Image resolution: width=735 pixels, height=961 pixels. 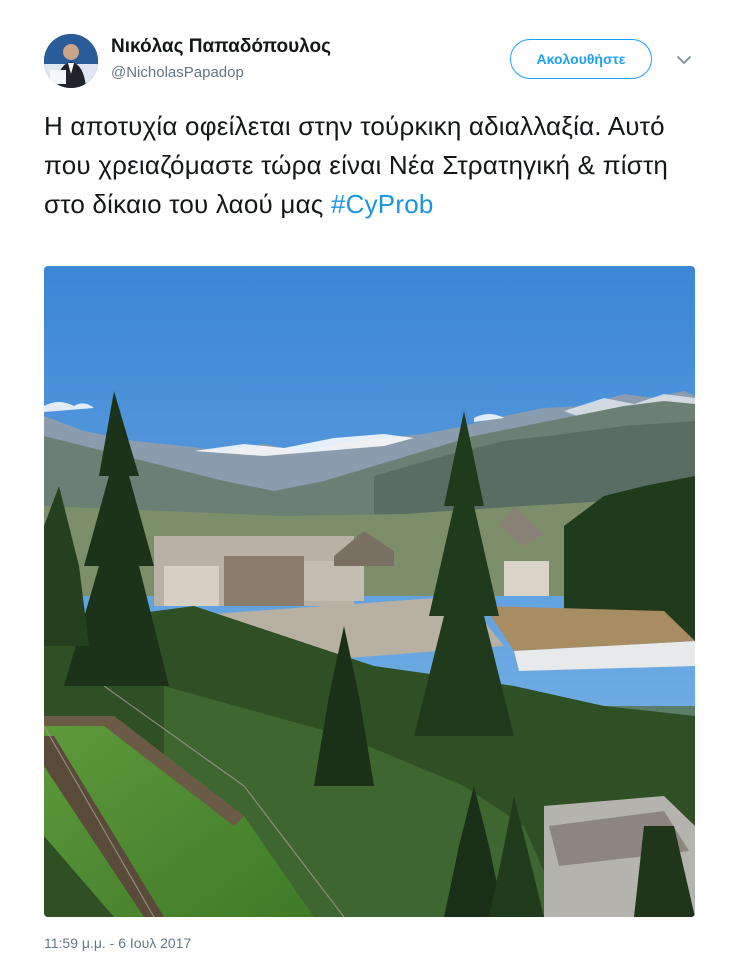 I want to click on avatar, so click(x=71, y=61).